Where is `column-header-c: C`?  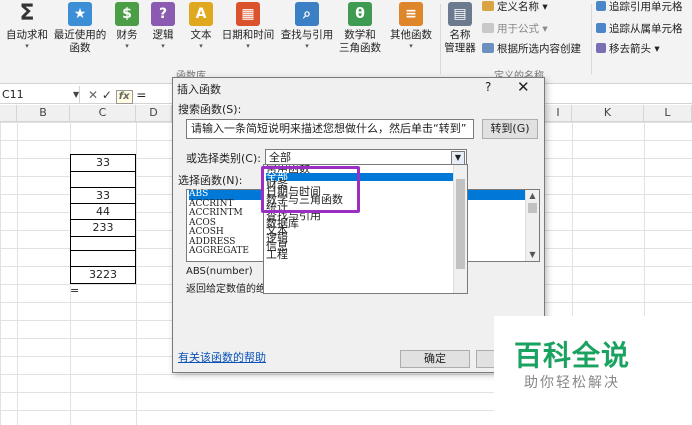 column-header-c: C is located at coordinates (103, 113).